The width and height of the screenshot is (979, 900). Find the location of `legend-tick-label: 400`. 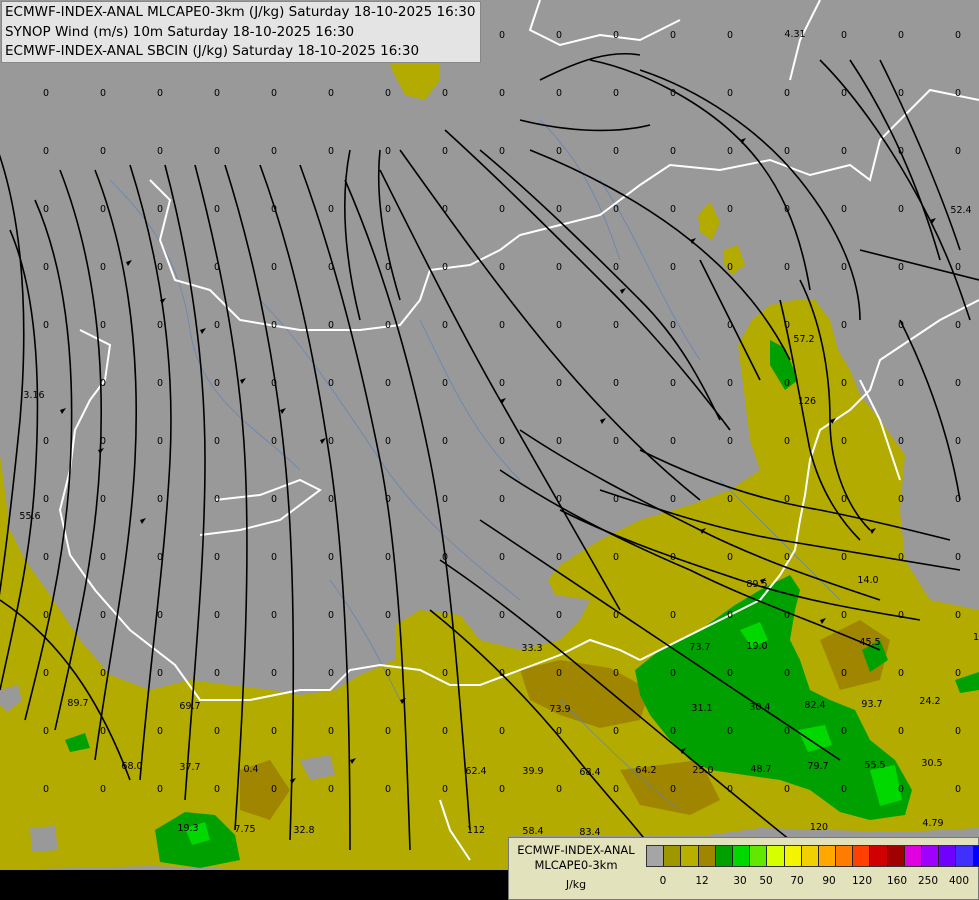

legend-tick-label: 400 is located at coordinates (959, 881).